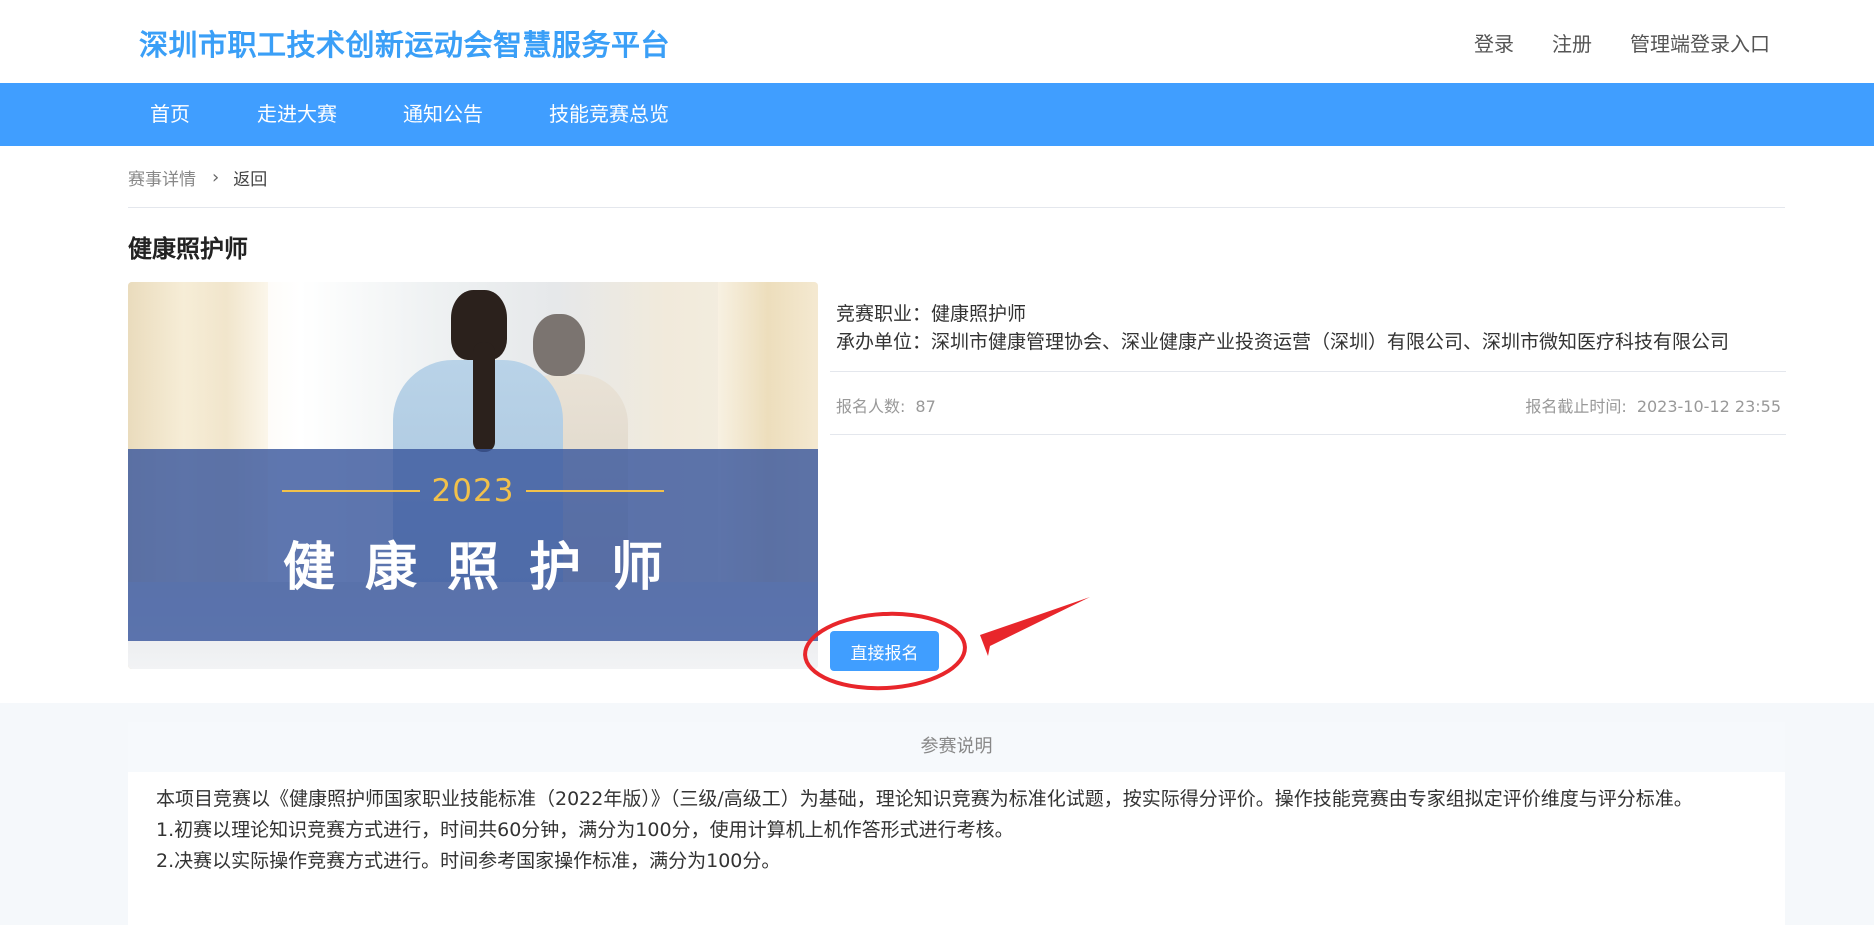  What do you see at coordinates (297, 114) in the screenshot?
I see `nav-about: 走进大赛` at bounding box center [297, 114].